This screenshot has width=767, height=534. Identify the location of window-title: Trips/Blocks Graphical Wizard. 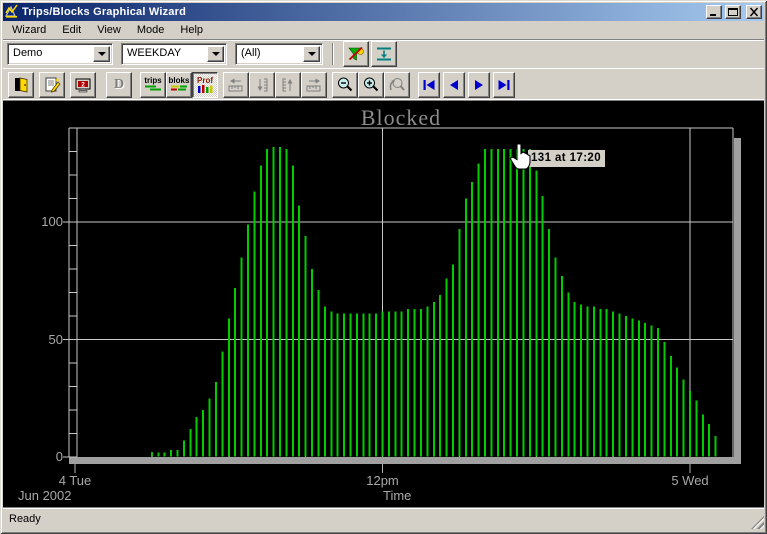
(104, 12).